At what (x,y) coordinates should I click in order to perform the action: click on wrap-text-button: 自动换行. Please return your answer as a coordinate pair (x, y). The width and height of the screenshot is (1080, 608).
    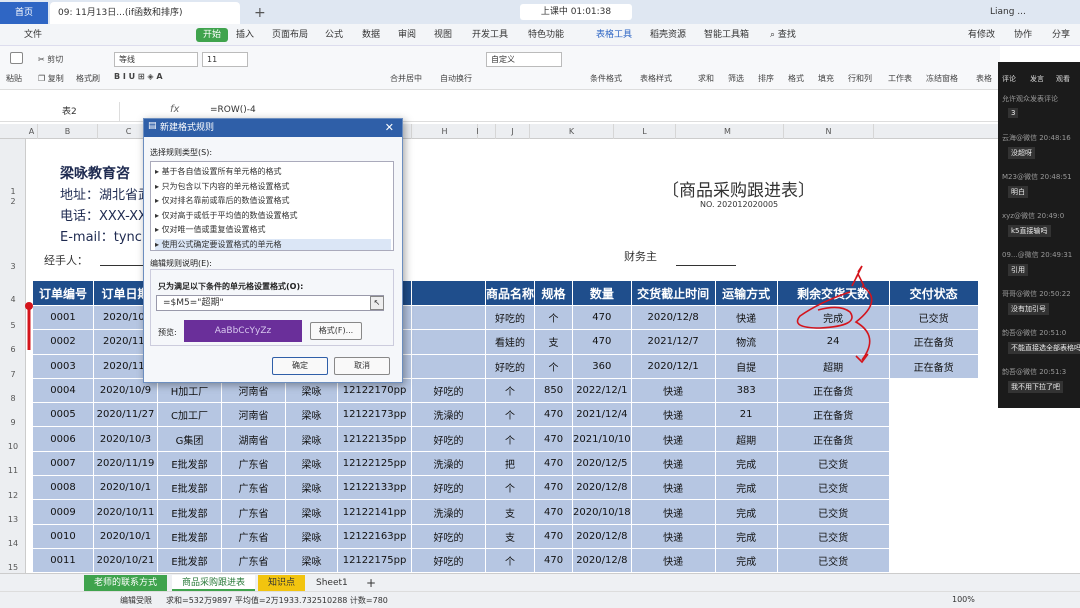
    Looking at the image, I should click on (456, 78).